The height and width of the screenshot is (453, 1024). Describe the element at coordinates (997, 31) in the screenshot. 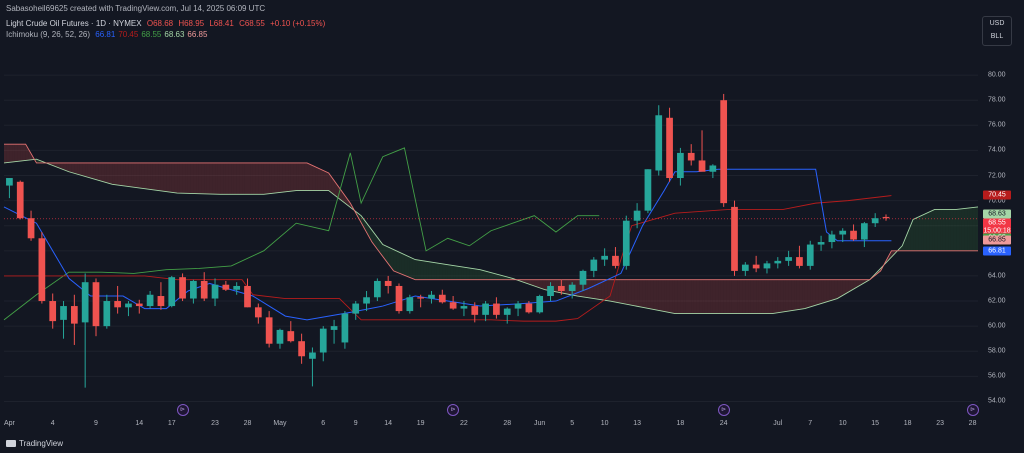

I see `currency-unit-button: USD BLL` at that location.